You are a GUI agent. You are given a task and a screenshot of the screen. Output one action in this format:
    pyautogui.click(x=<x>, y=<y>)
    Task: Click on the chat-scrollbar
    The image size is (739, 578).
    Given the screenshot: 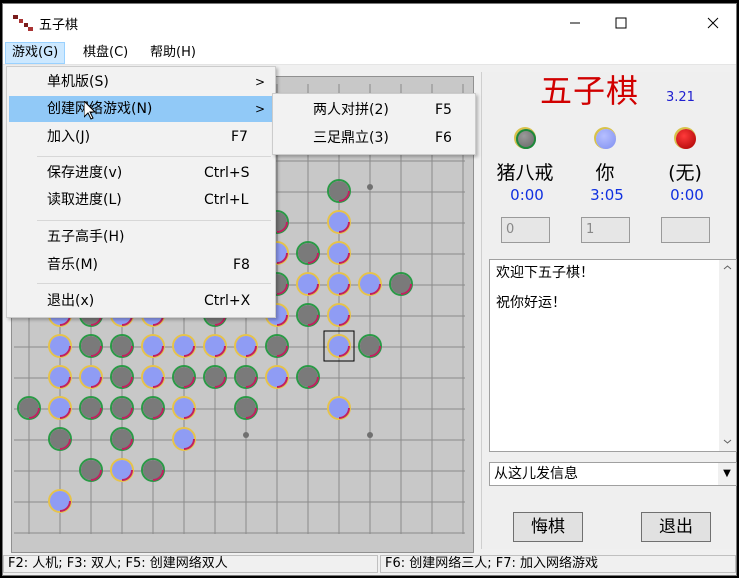 What is the action you would take?
    pyautogui.click(x=727, y=355)
    